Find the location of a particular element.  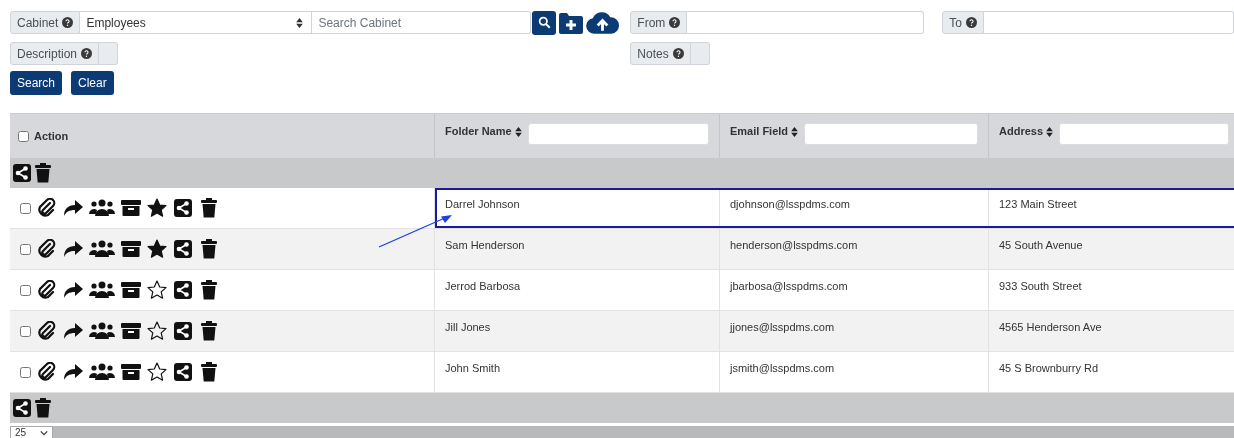

from-label: From is located at coordinates (659, 22).